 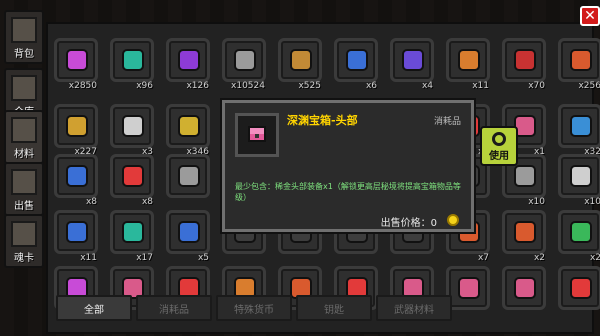 I want to click on tab-label: 出售, so click(x=24, y=206).